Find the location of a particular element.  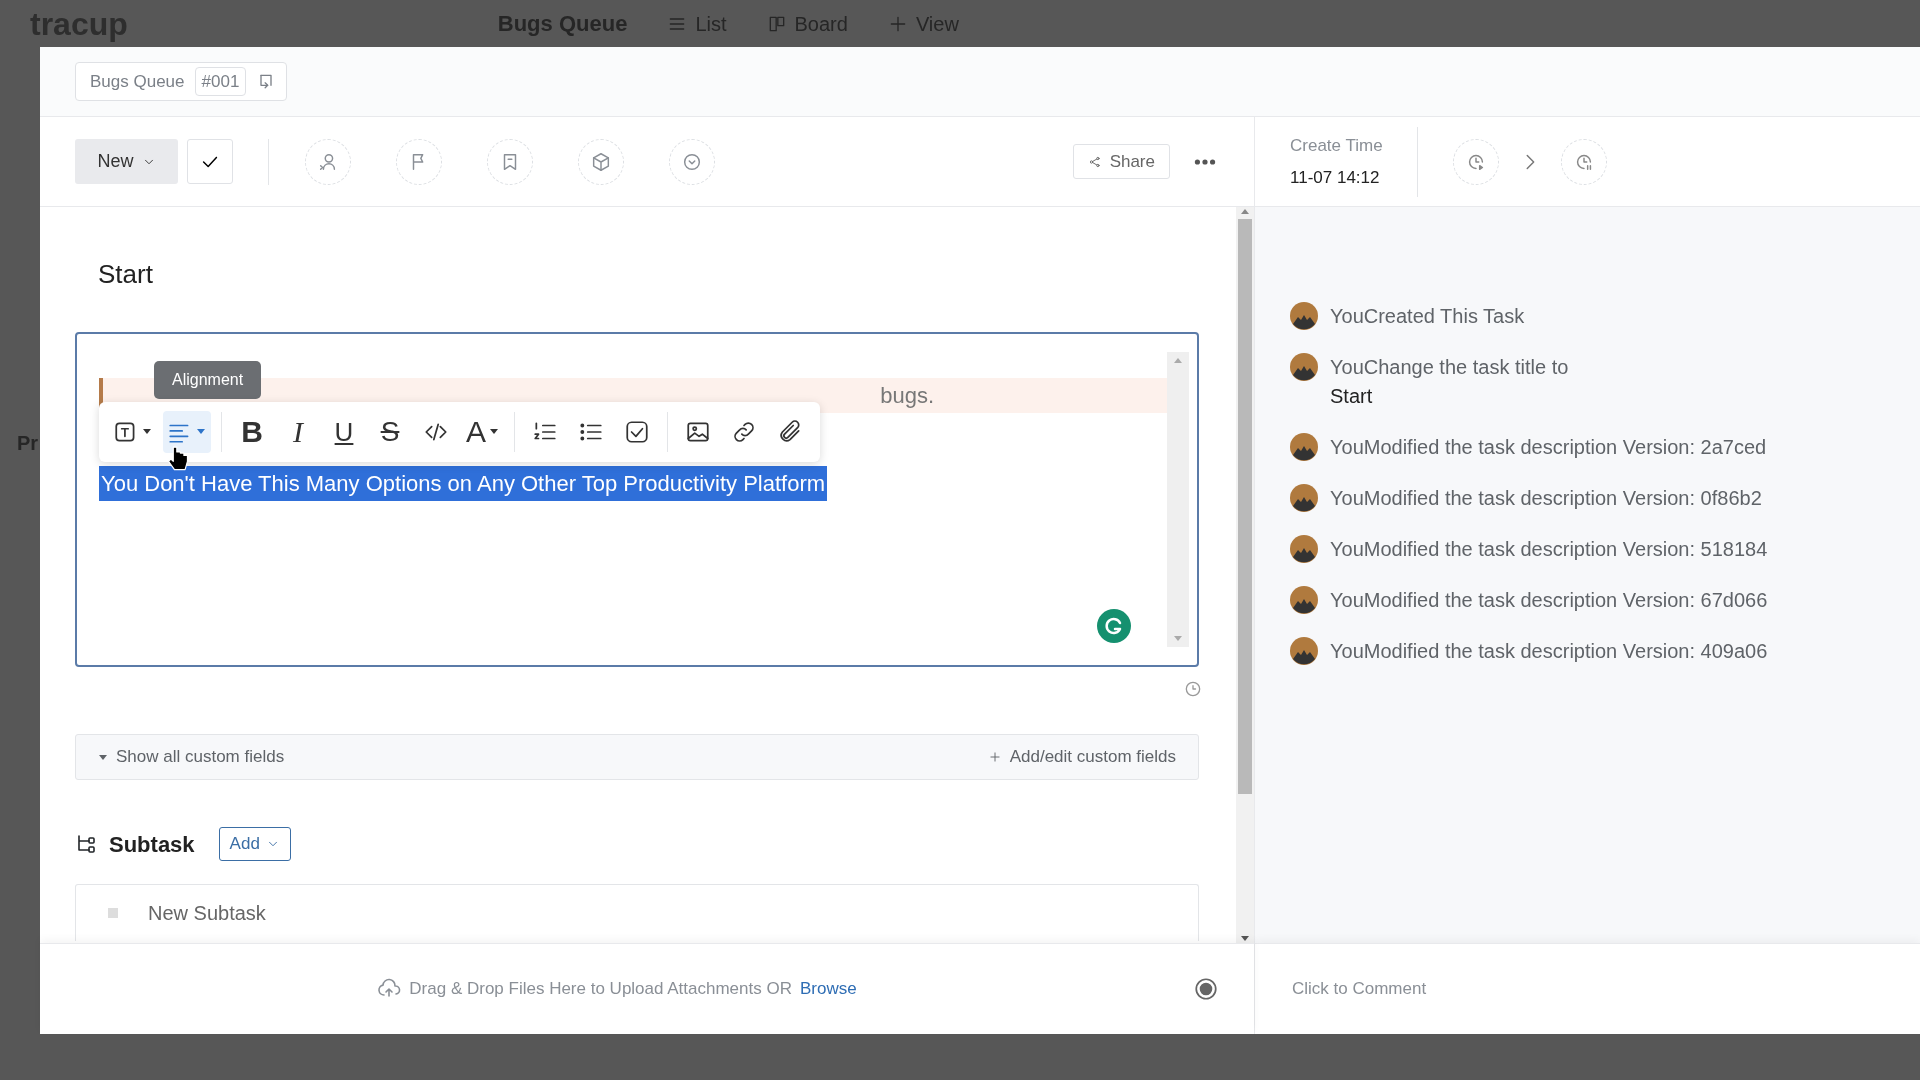

bold-button: B is located at coordinates (252, 432).